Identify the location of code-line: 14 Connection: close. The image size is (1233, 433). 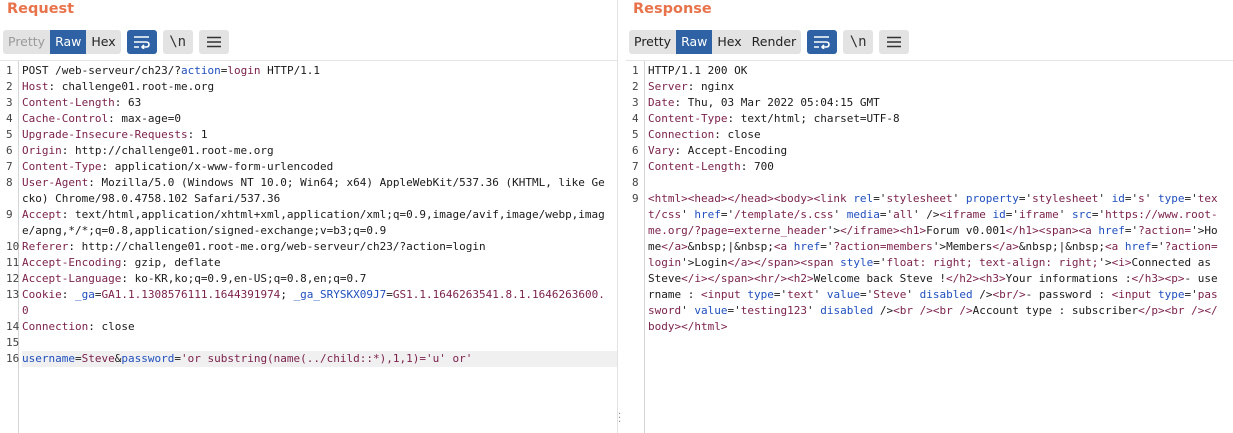
(308, 327).